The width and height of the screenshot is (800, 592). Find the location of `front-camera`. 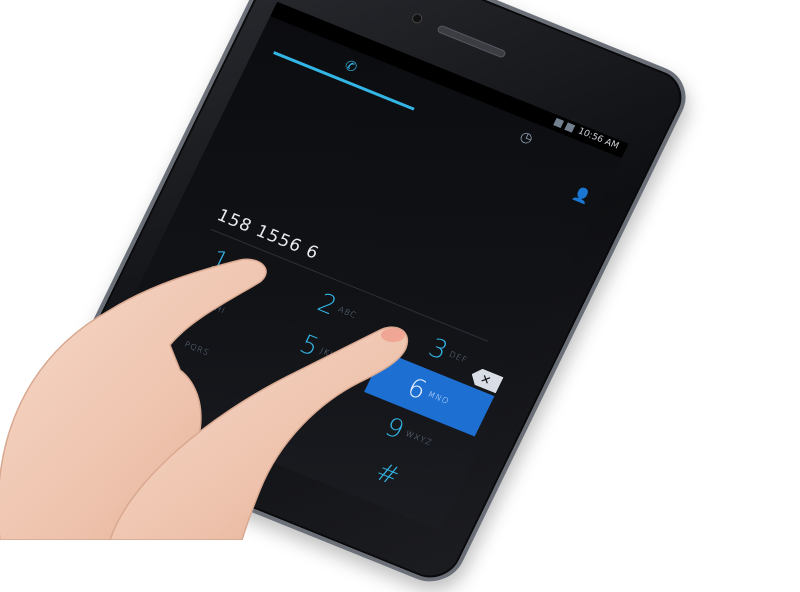

front-camera is located at coordinates (417, 18).